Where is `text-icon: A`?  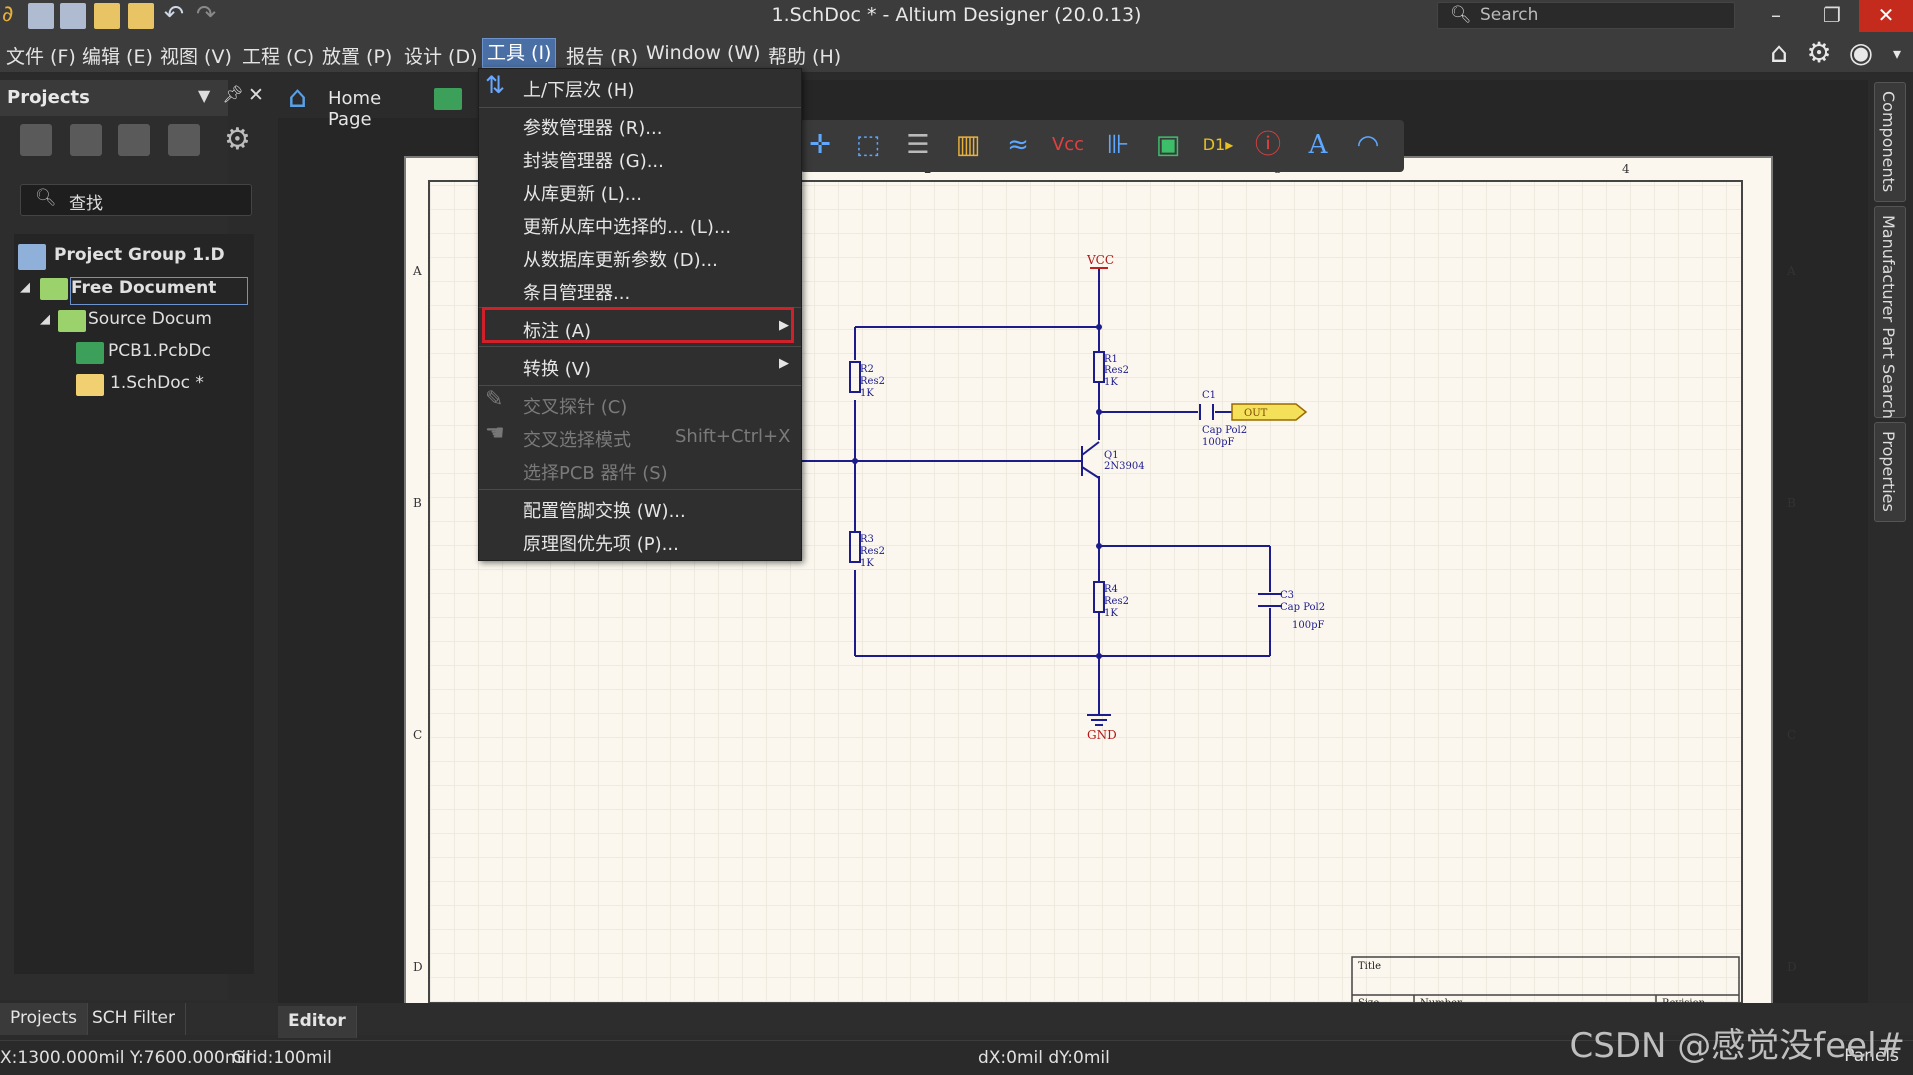
text-icon: A is located at coordinates (1318, 145).